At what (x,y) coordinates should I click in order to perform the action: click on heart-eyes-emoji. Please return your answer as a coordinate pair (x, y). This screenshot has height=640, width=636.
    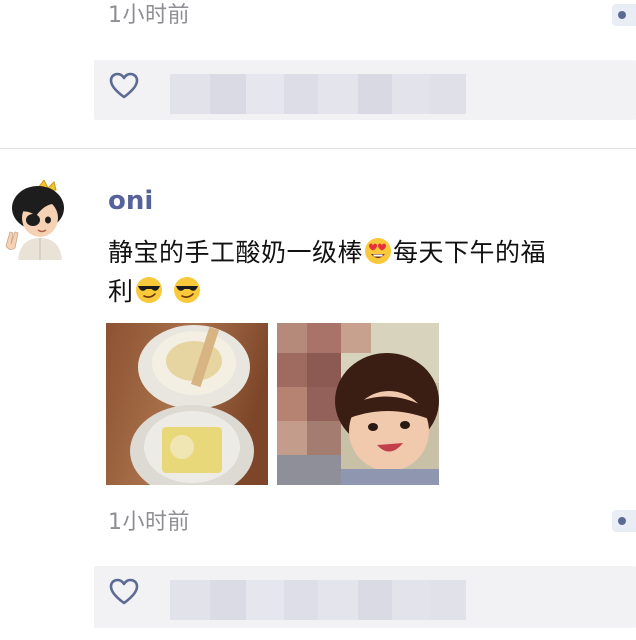
    Looking at the image, I should click on (378, 251).